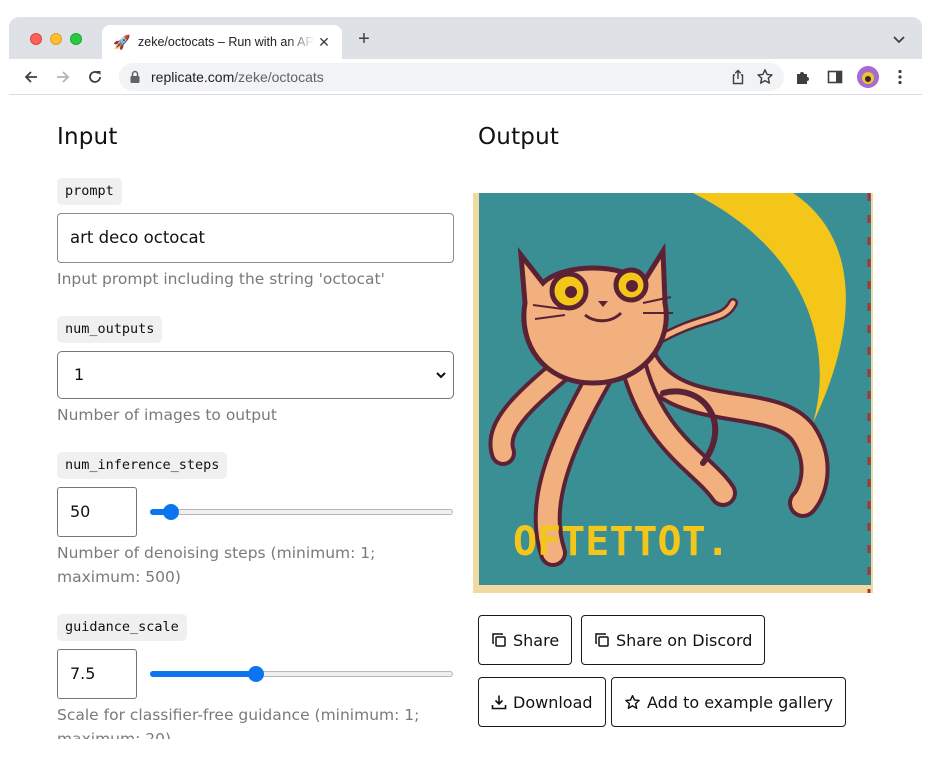 This screenshot has height=760, width=933. I want to click on address-bar: replicate.com/zeke/octocats, so click(451, 77).